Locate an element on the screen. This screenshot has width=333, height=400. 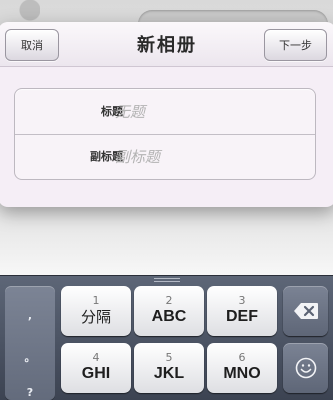
next-button: 下一步 is located at coordinates (295, 45).